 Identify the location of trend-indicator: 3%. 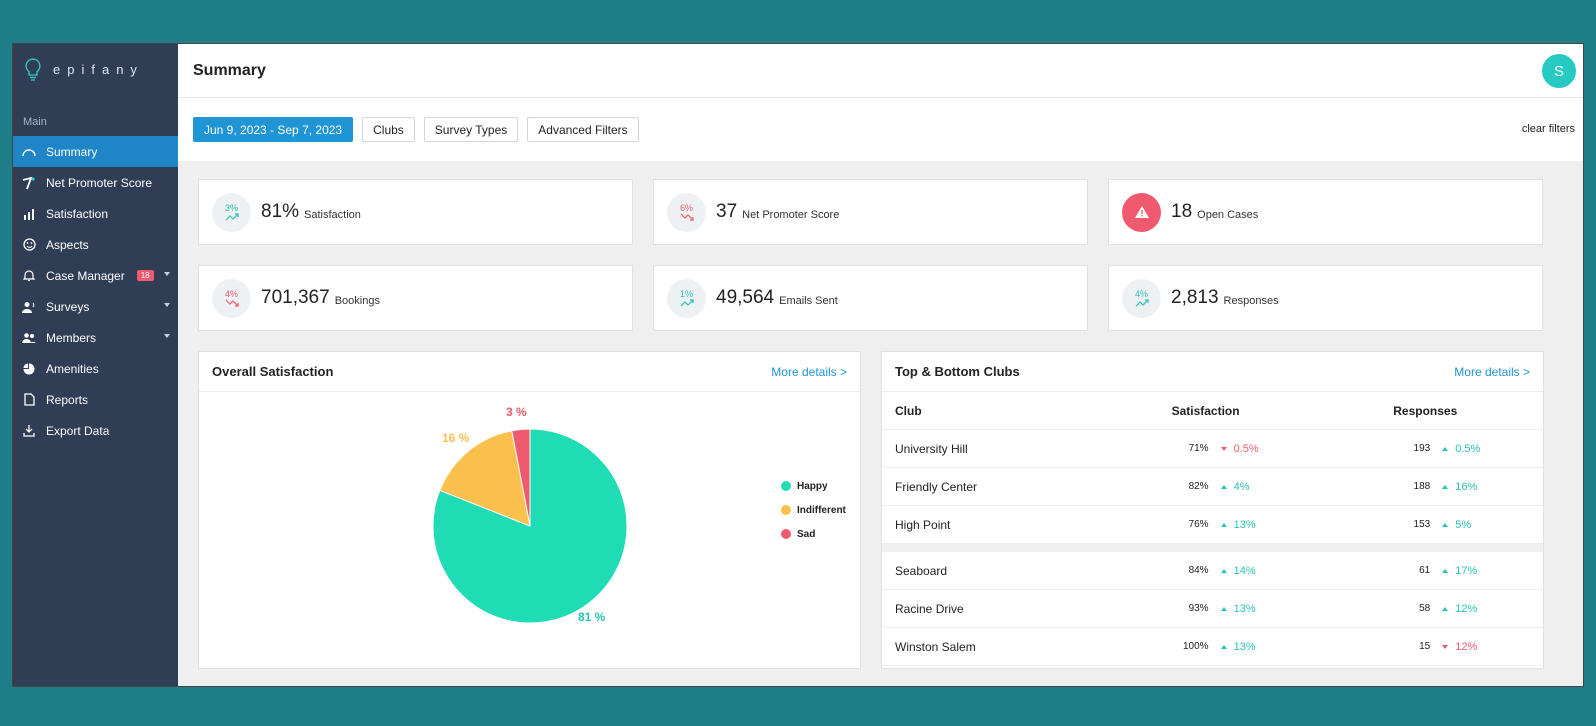
(231, 212).